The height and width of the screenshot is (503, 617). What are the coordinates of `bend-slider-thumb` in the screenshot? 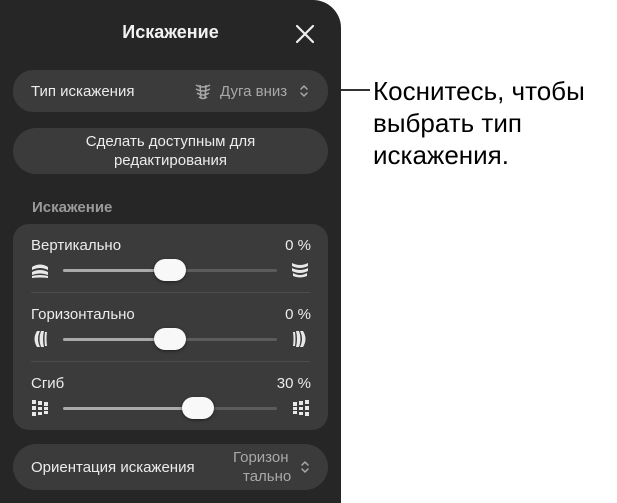 It's located at (198, 408).